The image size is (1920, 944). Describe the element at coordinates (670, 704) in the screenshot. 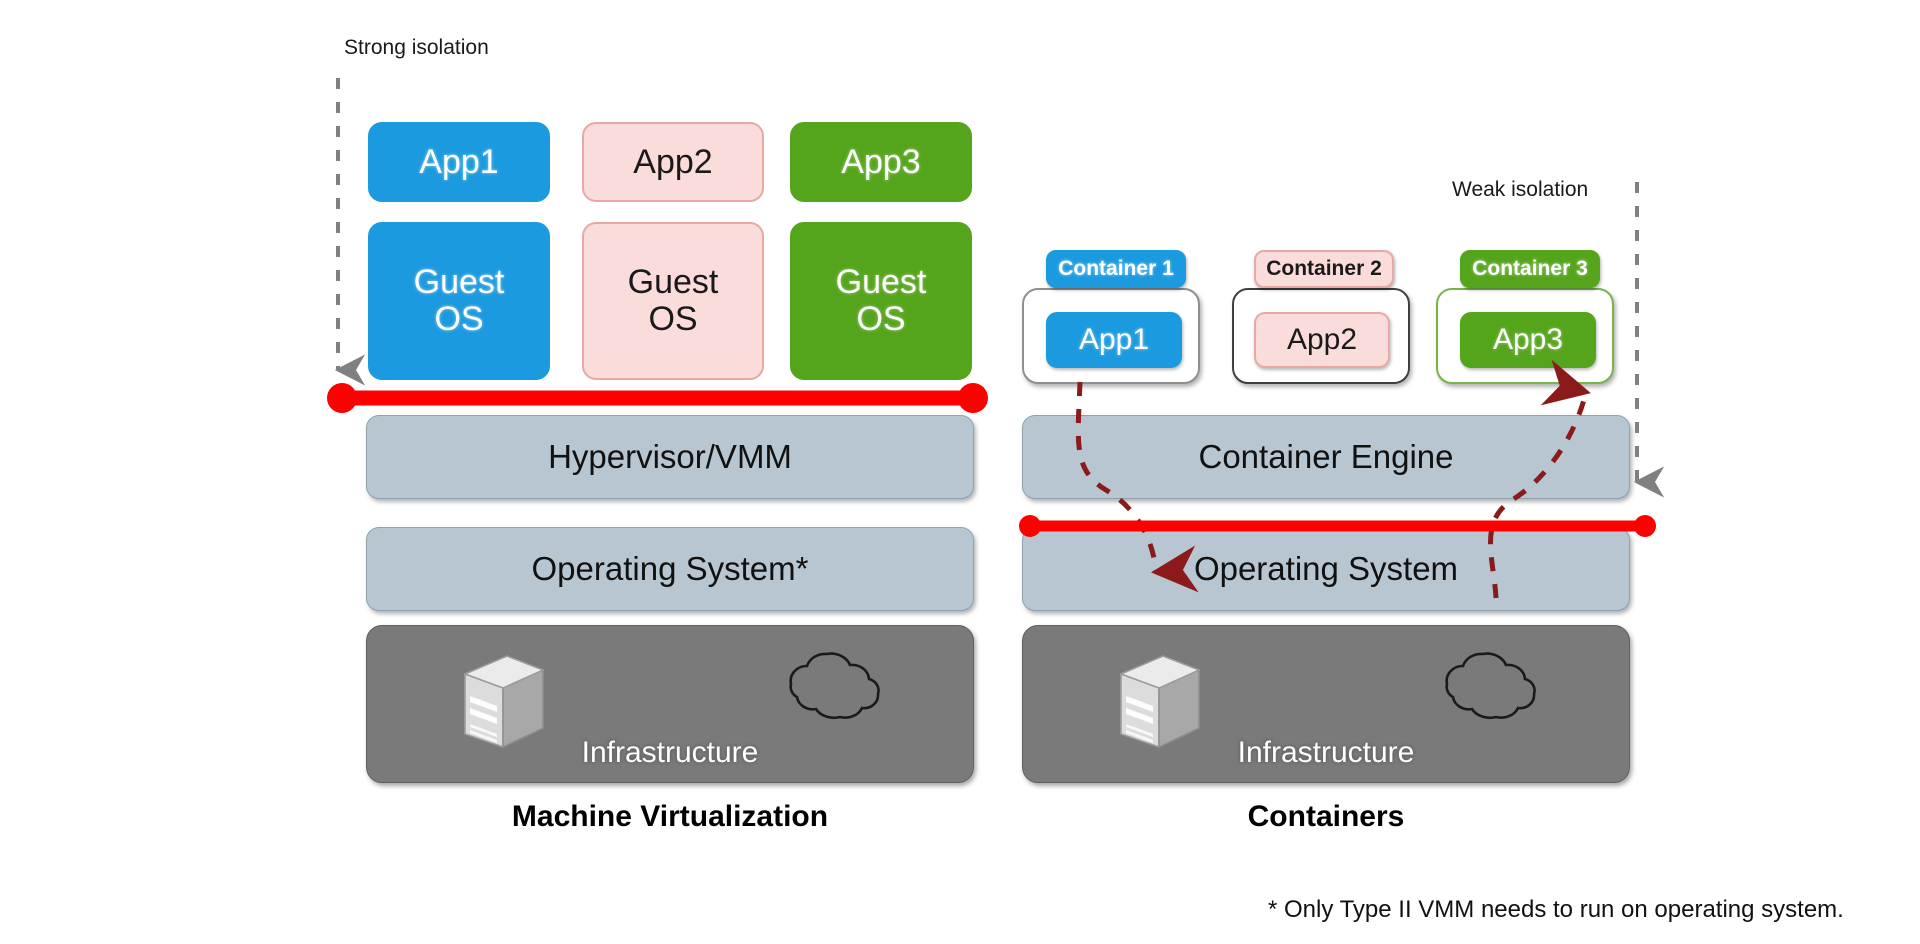

I see `vm-infrastructure-box: Infrastructure` at that location.